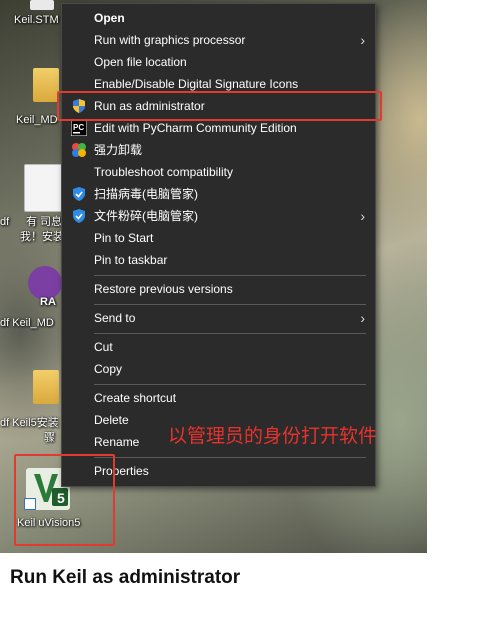 This screenshot has width=480, height=634. Describe the element at coordinates (218, 398) in the screenshot. I see `menu-item-create-shortcut: Create shortcut` at that location.